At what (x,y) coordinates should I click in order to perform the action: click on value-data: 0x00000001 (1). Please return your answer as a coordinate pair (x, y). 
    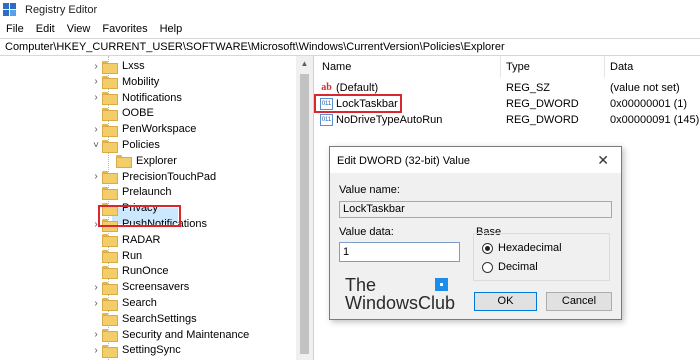
    Looking at the image, I should click on (649, 104).